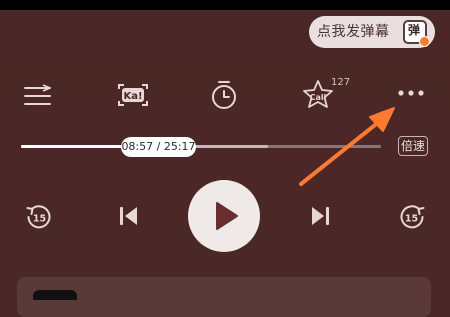 This screenshot has height=317, width=450. I want to click on playlist-icon, so click(38, 96).